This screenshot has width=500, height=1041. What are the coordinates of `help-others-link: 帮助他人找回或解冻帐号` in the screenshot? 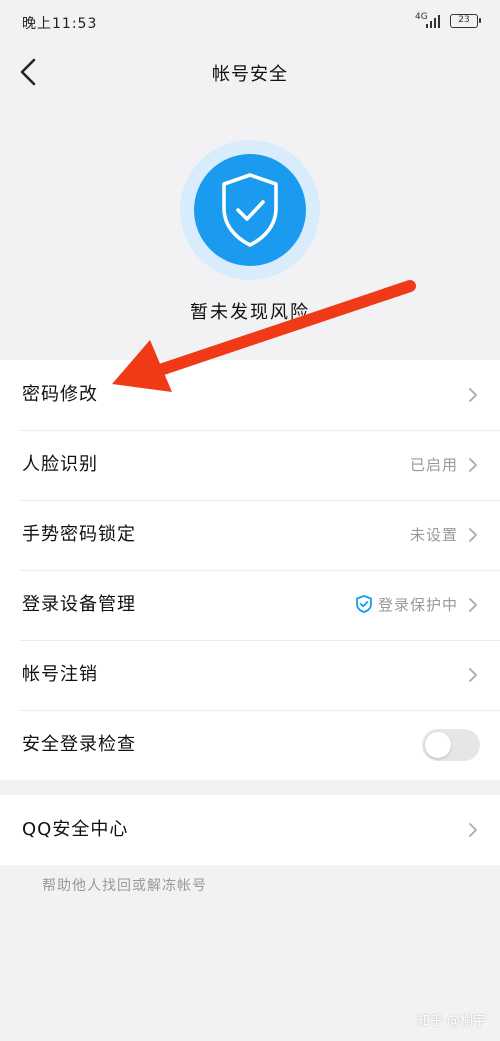 It's located at (124, 885).